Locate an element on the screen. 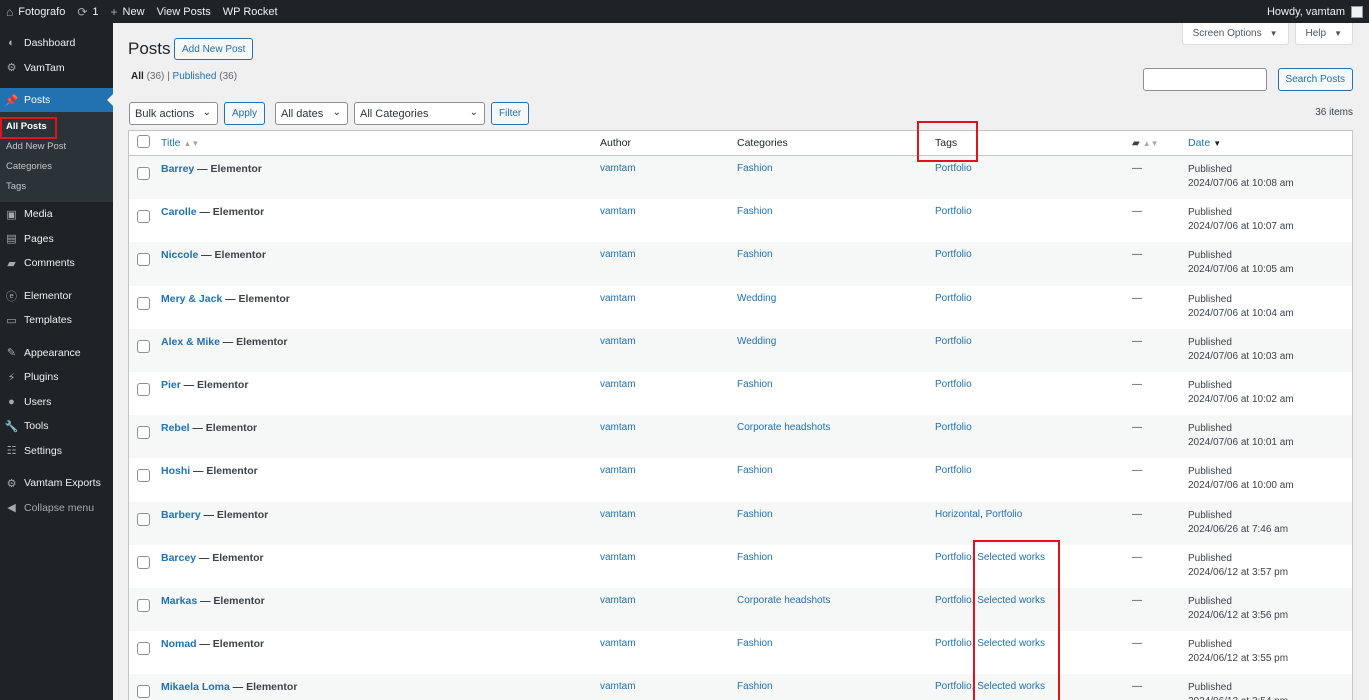 The width and height of the screenshot is (1369, 700). category-link: Wedding is located at coordinates (756, 298).